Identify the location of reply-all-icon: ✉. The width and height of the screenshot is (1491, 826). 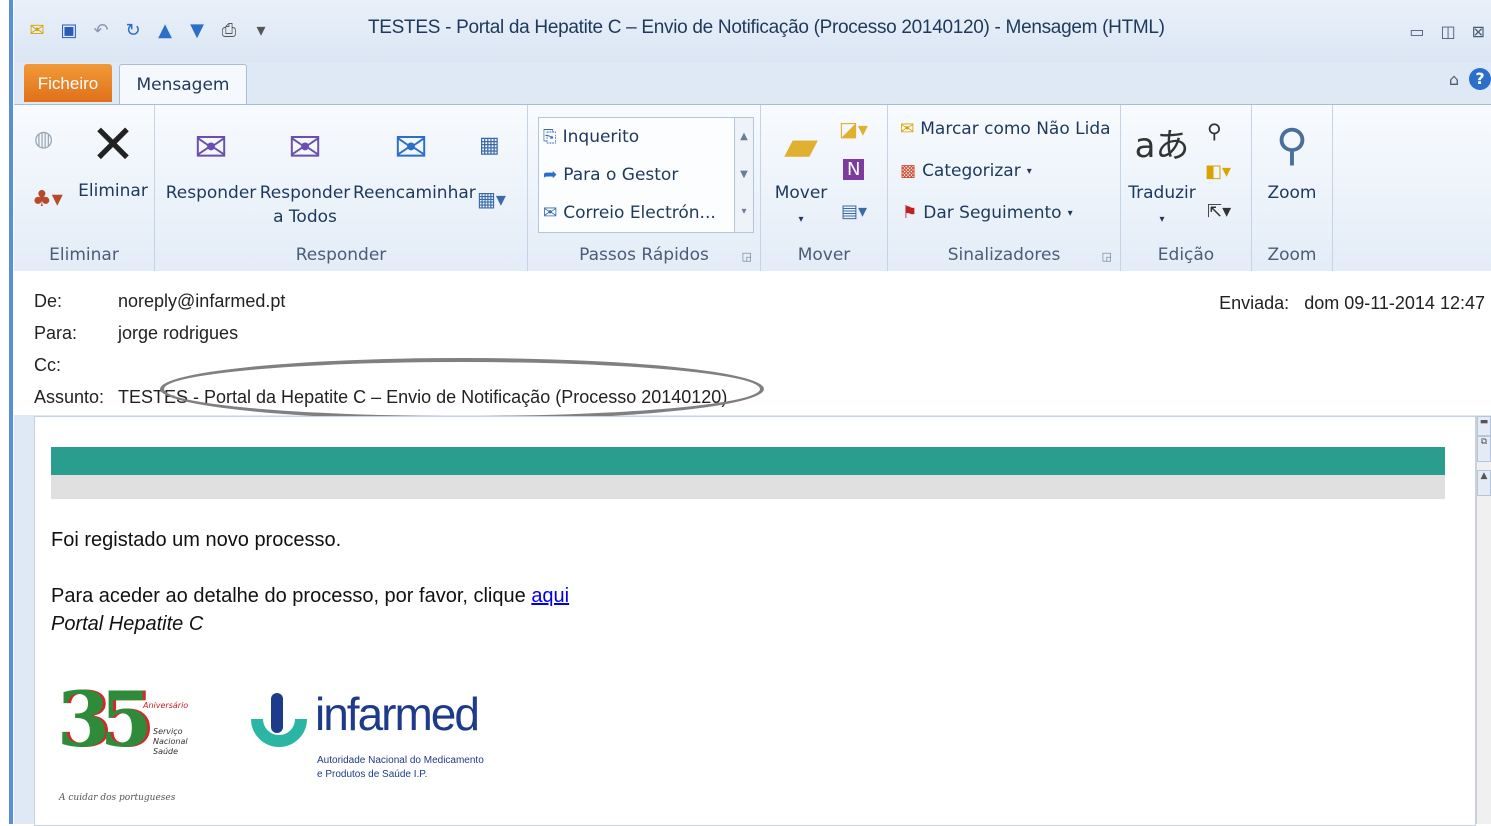
(305, 148).